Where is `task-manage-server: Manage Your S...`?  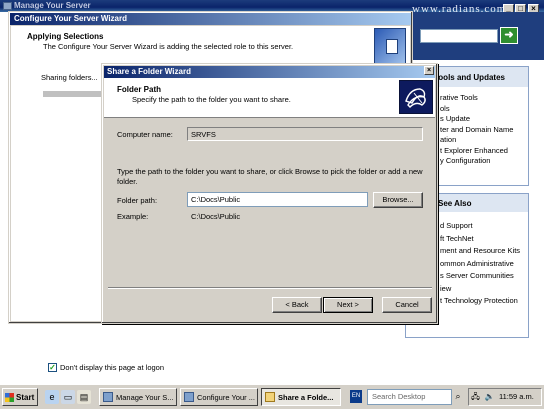
task-manage-server: Manage Your S... is located at coordinates (138, 397).